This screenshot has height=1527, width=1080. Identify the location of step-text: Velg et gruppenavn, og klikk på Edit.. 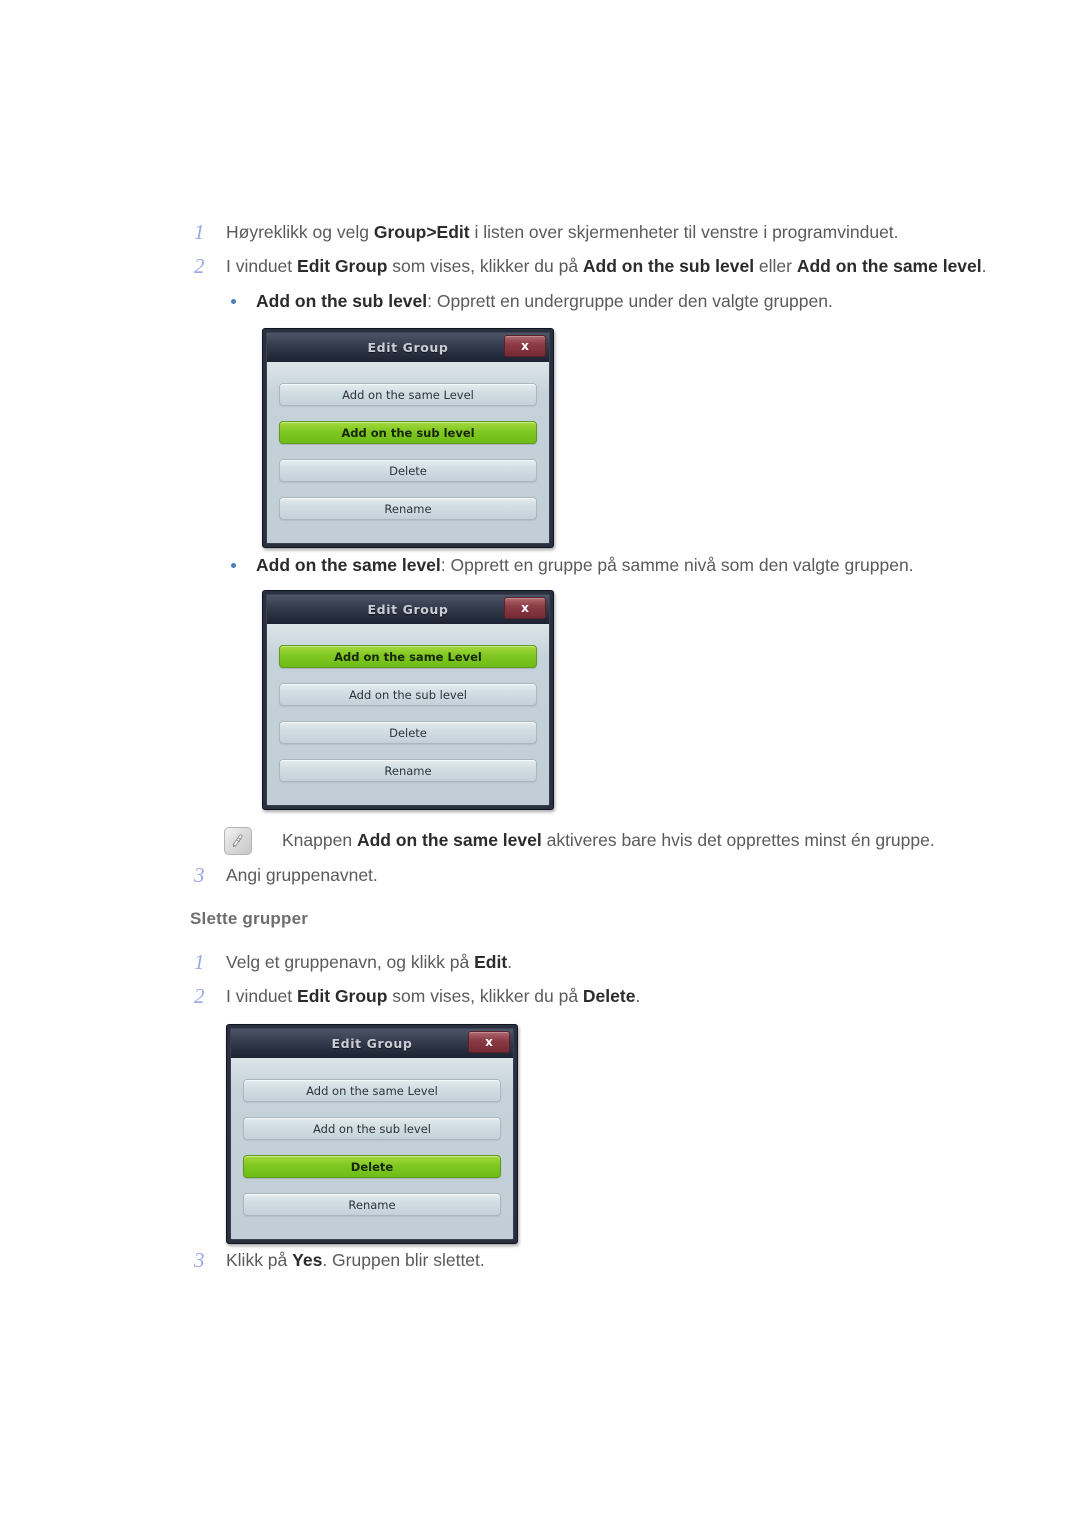
(369, 962).